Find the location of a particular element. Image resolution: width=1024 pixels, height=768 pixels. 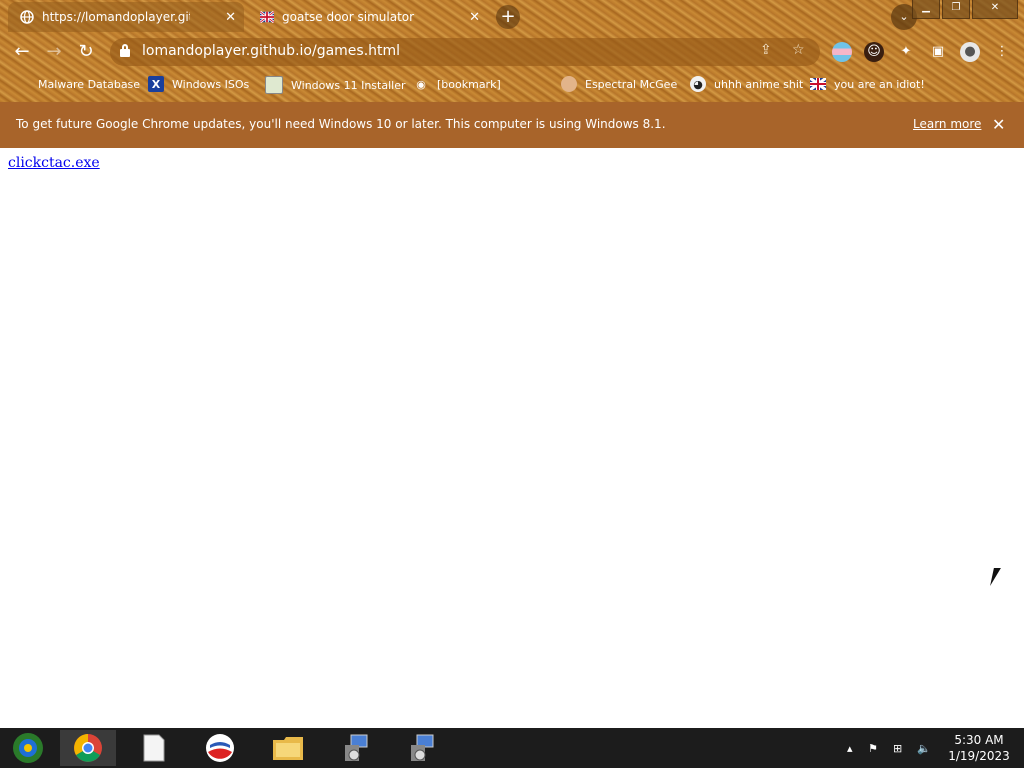

bookmark-item: Windows 11 Installer is located at coordinates (335, 85).